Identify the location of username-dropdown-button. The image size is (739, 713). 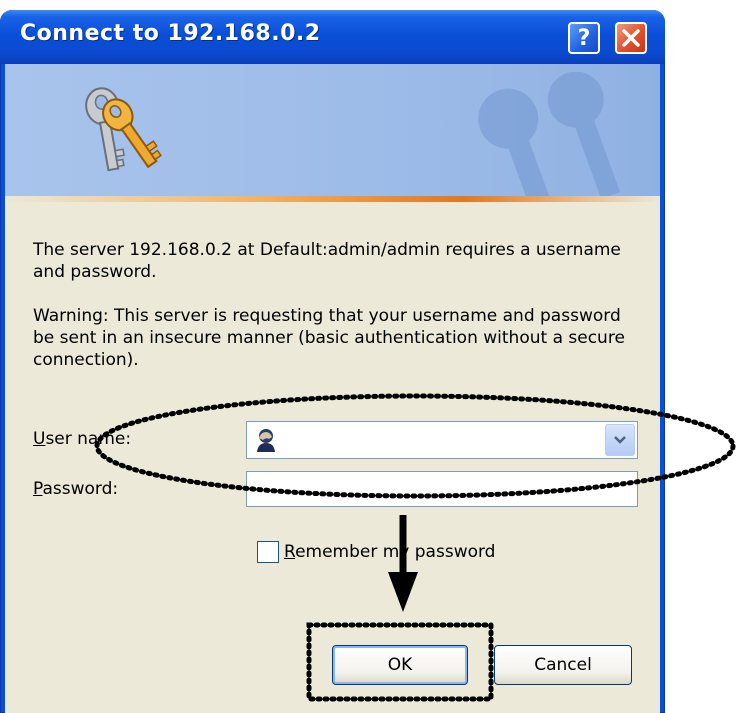
(620, 440).